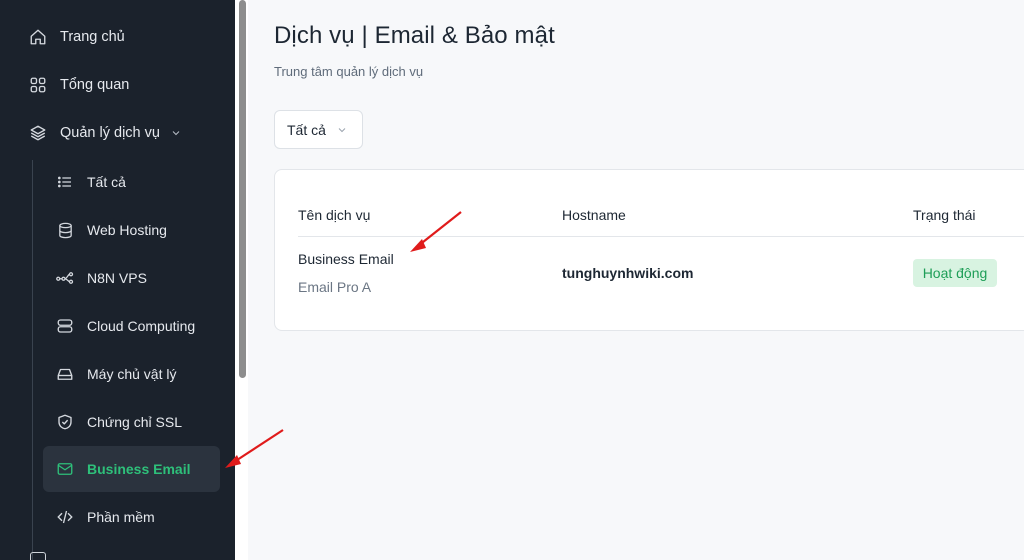  Describe the element at coordinates (65, 326) in the screenshot. I see `server-icon` at that location.